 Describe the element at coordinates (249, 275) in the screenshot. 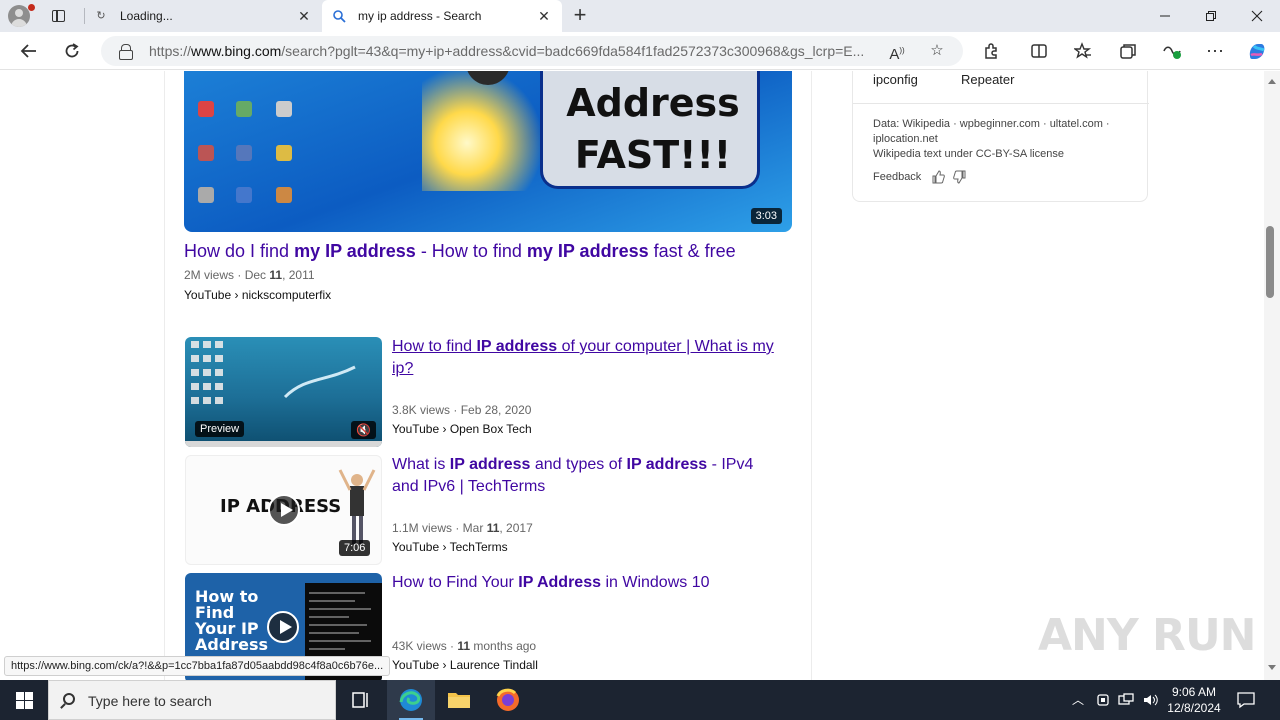

I see `video-meta: 2M views · Dec 11, 2011` at that location.